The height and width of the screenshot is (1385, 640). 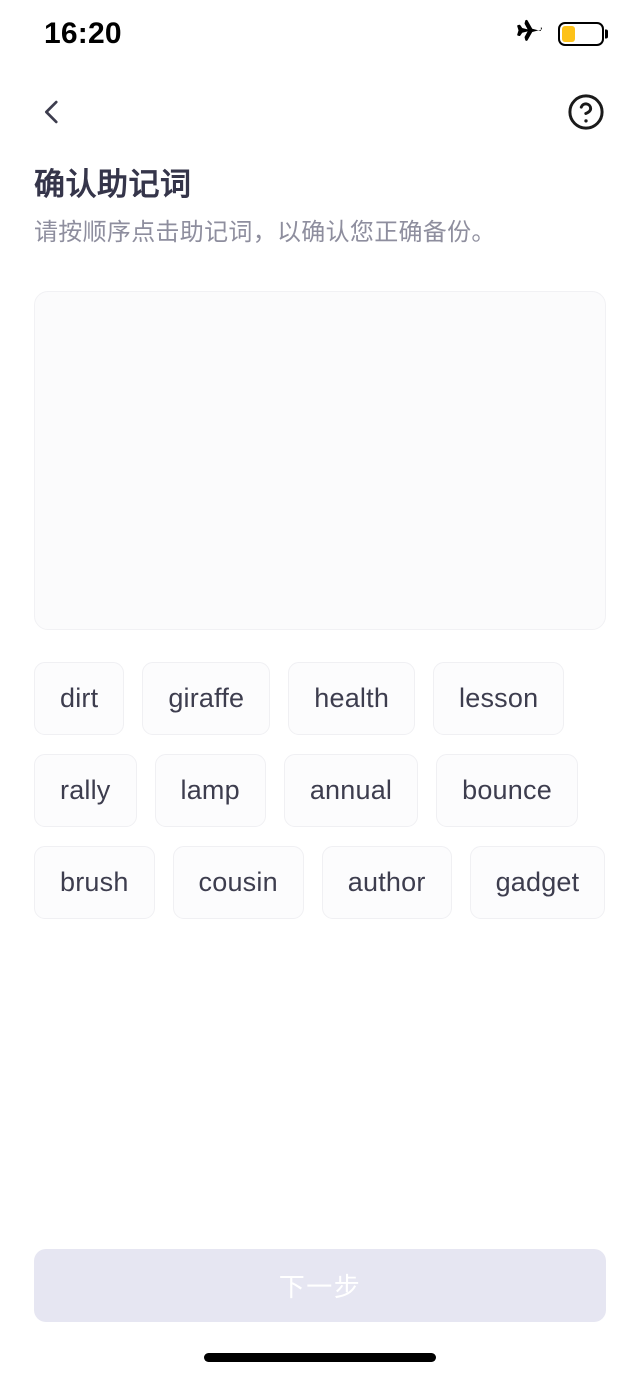 What do you see at coordinates (352, 698) in the screenshot?
I see `word-chip: health` at bounding box center [352, 698].